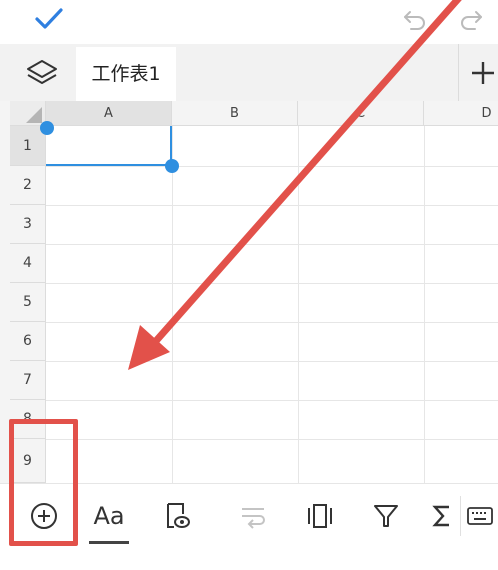 This screenshot has width=498, height=570. I want to click on wrap-text-button, so click(253, 516).